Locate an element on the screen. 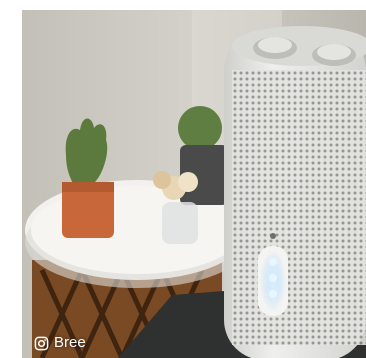 Image resolution: width=366 pixels, height=358 pixels. instagram-icon is located at coordinates (41, 343).